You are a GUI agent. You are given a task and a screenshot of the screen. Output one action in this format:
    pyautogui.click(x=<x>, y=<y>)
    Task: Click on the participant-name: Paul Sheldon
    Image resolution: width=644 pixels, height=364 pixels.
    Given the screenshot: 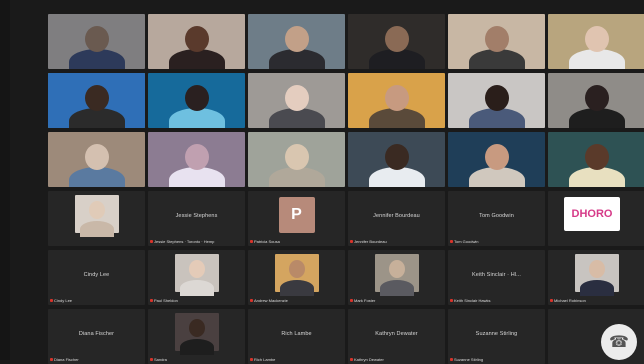 What is the action you would take?
    pyautogui.click(x=166, y=300)
    